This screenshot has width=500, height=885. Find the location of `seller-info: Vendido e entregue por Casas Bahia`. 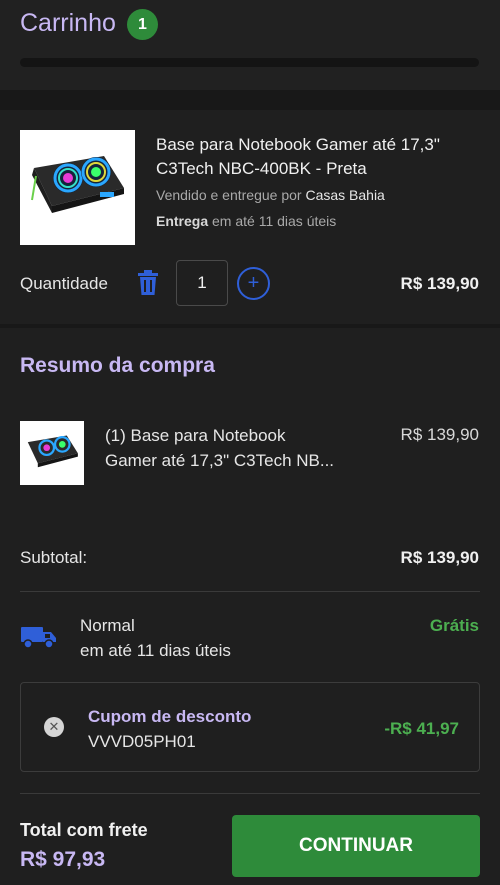

seller-info: Vendido e entregue por Casas Bahia is located at coordinates (270, 195).